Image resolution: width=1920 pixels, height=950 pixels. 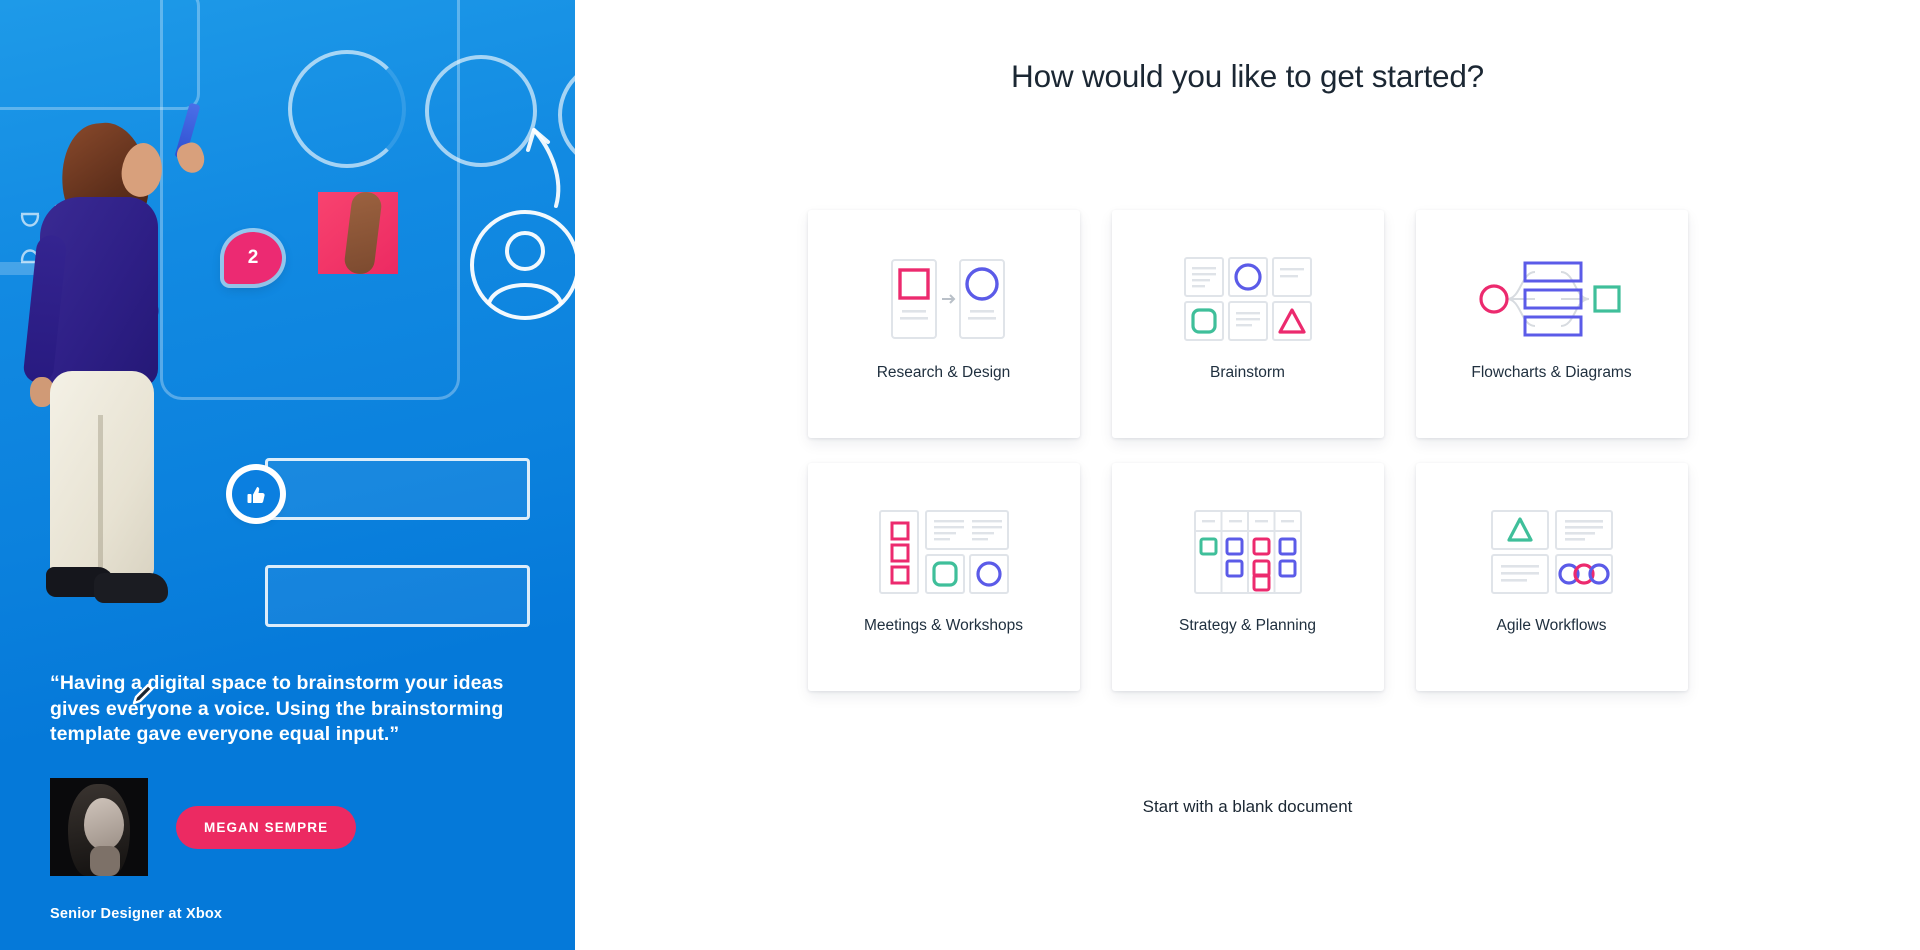 I want to click on page-title: How would you like to get started?, so click(x=1247, y=76).